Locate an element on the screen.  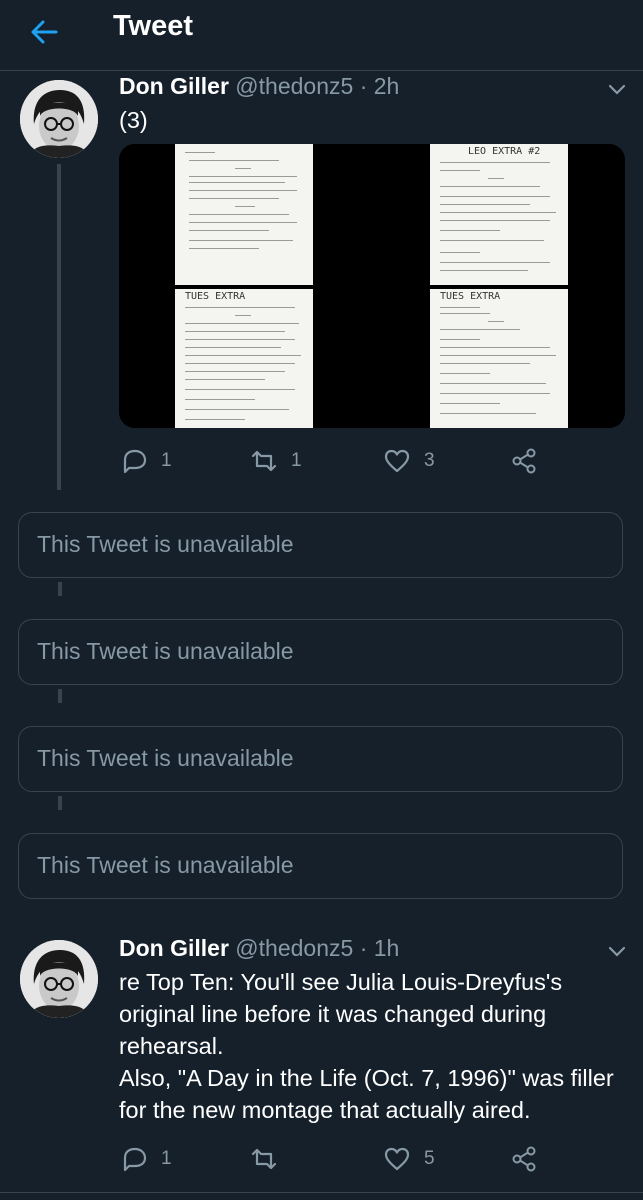
retweet-button: 1 is located at coordinates (275, 461).